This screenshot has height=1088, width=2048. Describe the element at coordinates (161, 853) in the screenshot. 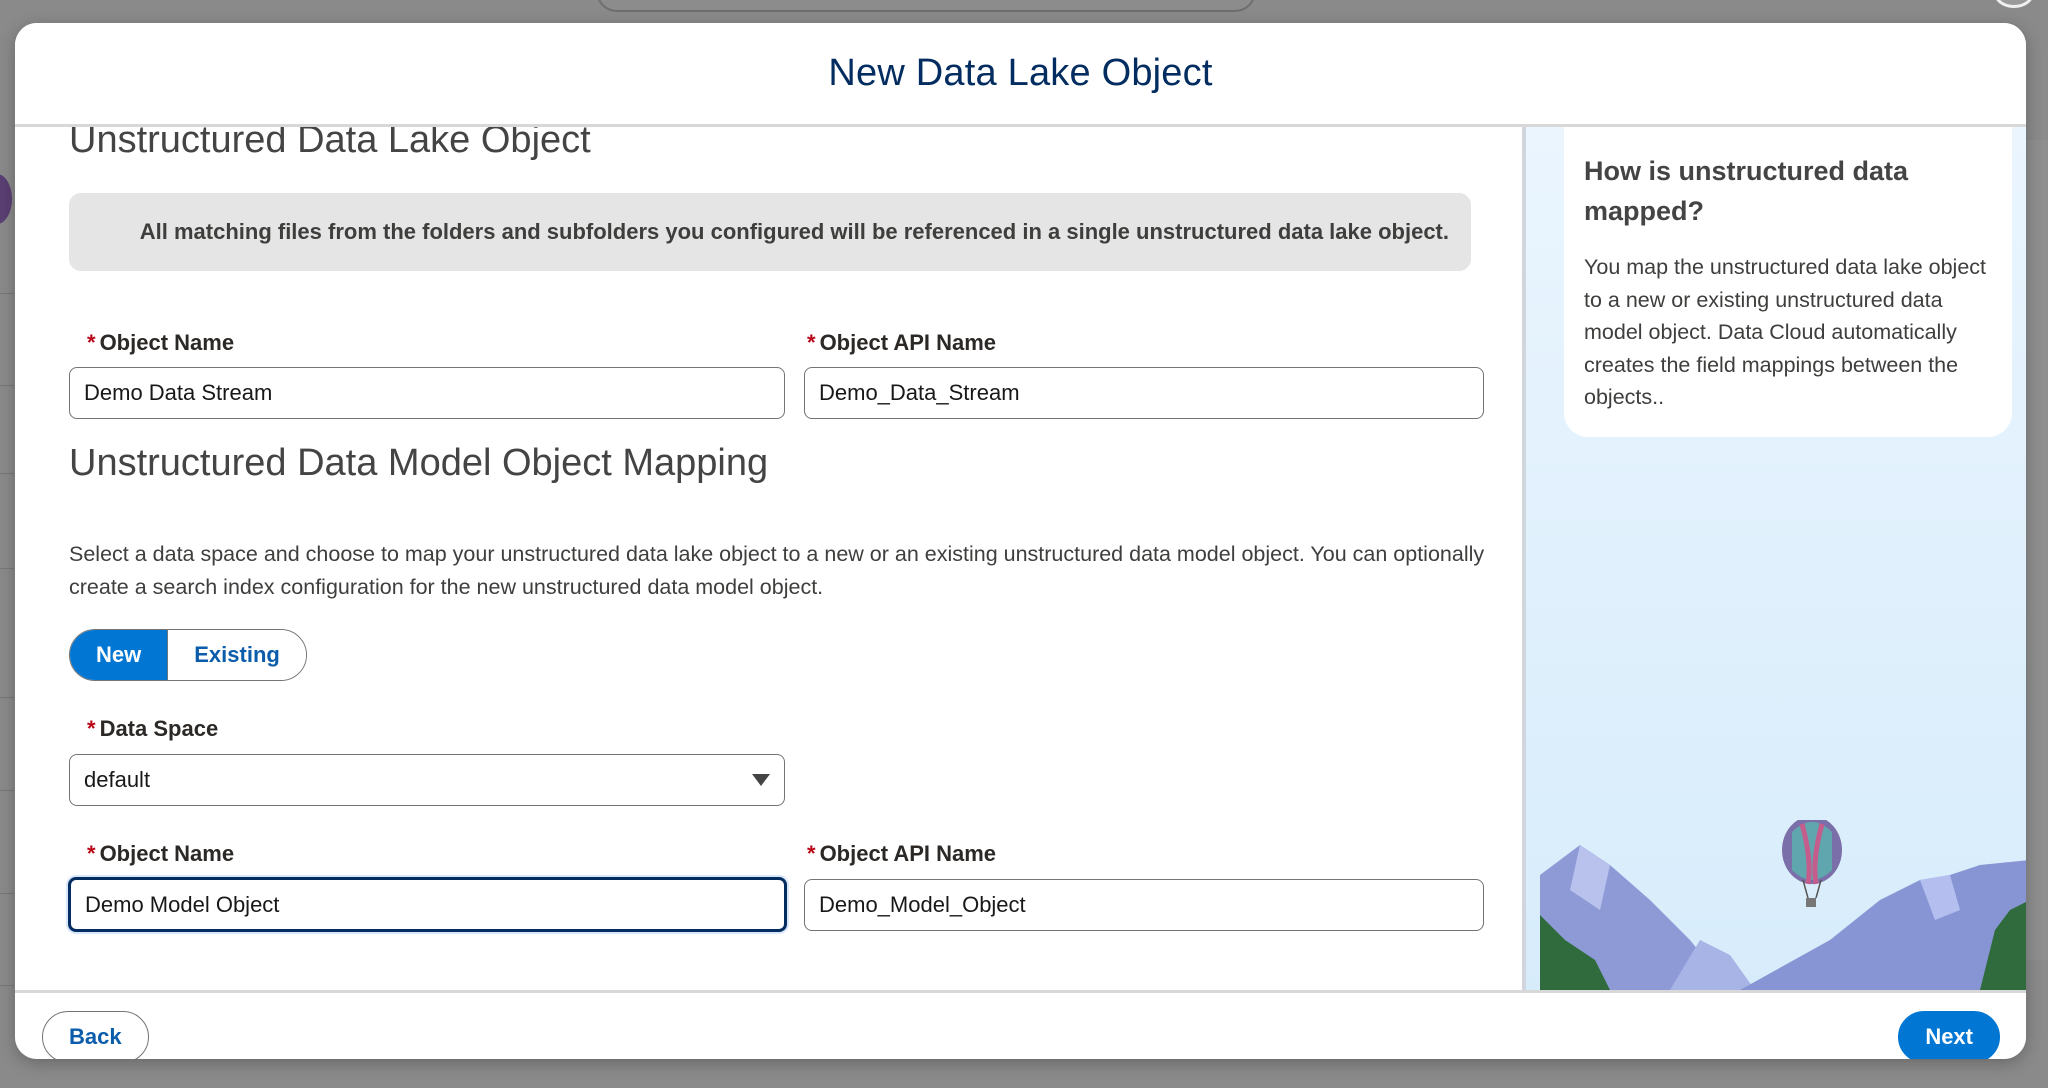

I see `dmo-object-name-label: * Object Name` at that location.